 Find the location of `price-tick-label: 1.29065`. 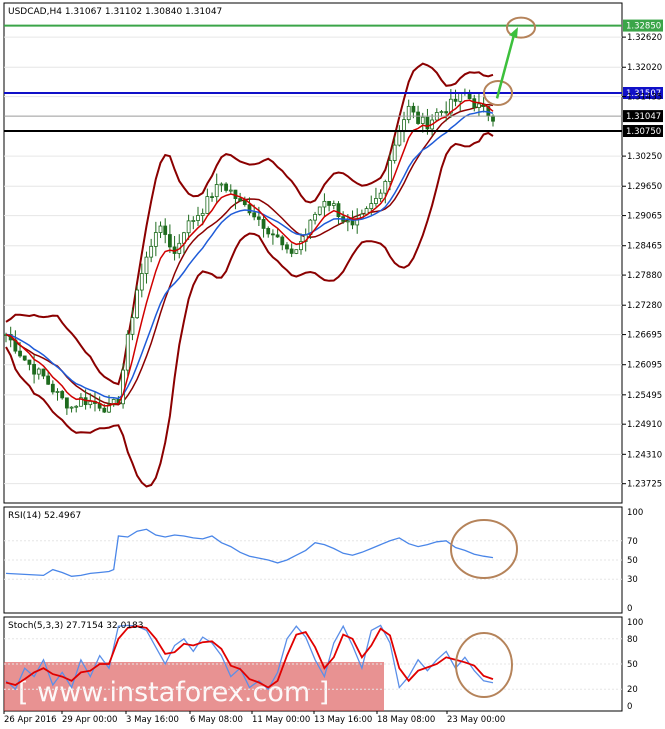

price-tick-label: 1.29065 is located at coordinates (644, 217).